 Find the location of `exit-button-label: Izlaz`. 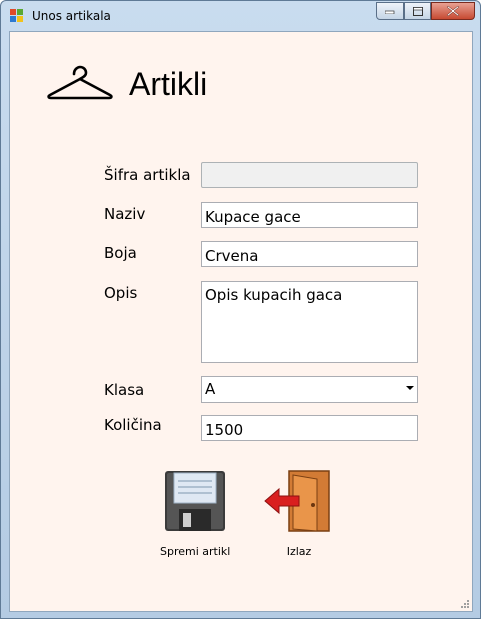

exit-button-label: Izlaz is located at coordinates (299, 551).